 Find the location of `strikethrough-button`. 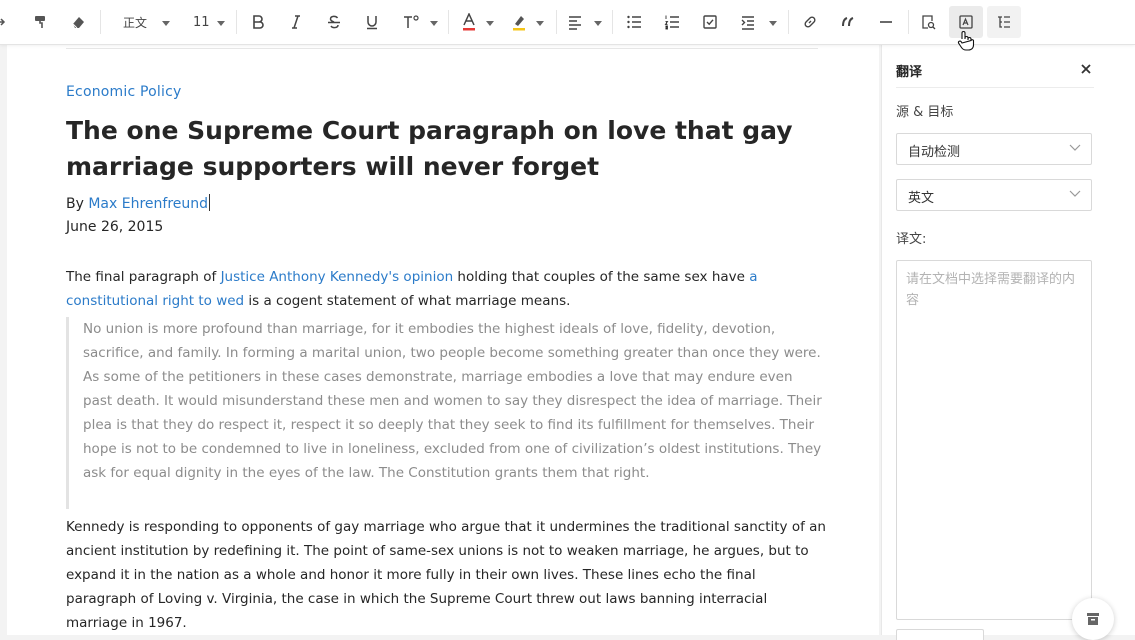

strikethrough-button is located at coordinates (334, 22).